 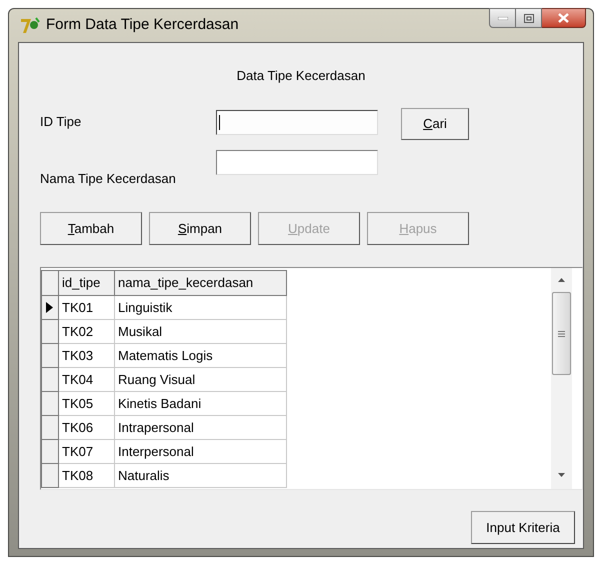 I want to click on scrollbar, so click(x=561, y=378).